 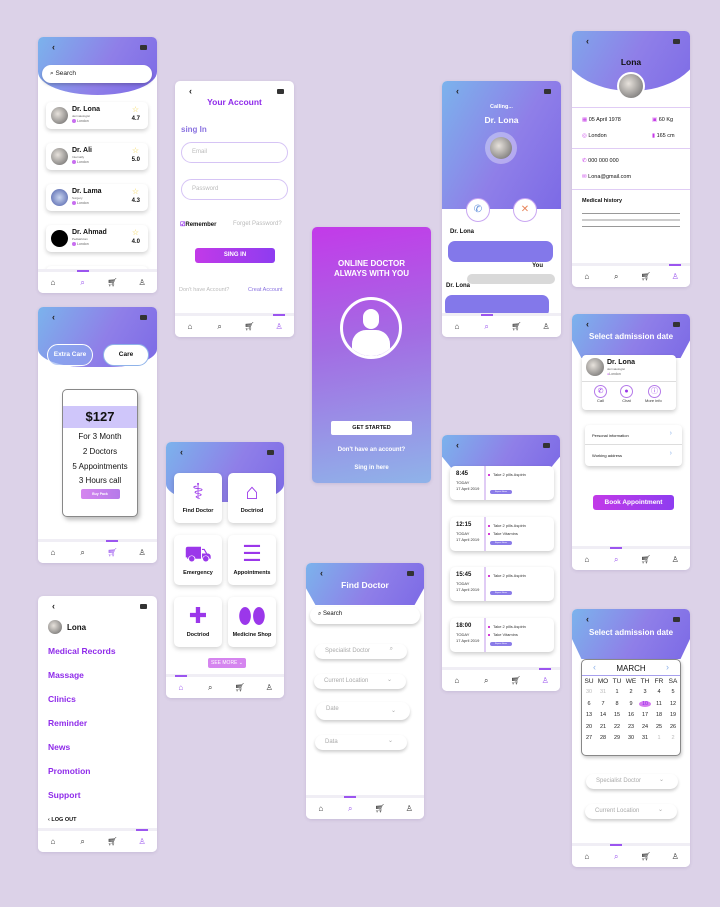 What do you see at coordinates (667, 667) in the screenshot?
I see `next-month-button: ›` at bounding box center [667, 667].